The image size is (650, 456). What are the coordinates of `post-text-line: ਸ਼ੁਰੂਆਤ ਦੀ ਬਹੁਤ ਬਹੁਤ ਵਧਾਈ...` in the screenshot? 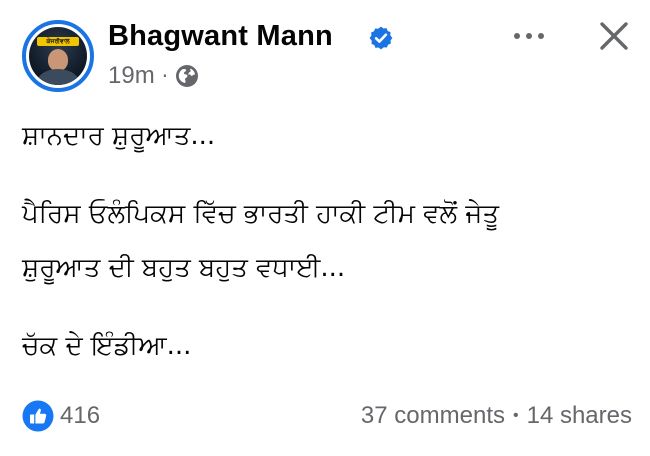 It's located at (184, 268).